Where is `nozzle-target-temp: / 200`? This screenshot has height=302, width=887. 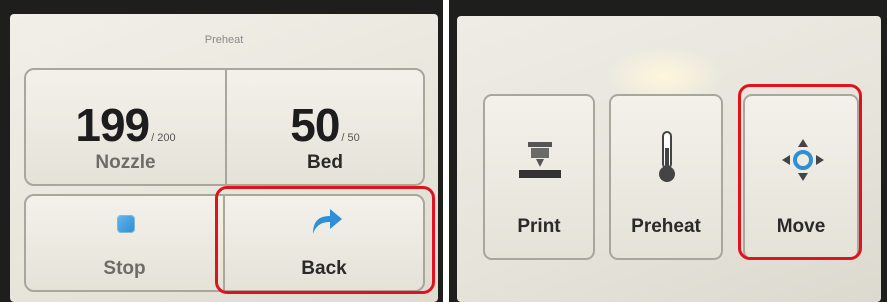 nozzle-target-temp: / 200 is located at coordinates (163, 138).